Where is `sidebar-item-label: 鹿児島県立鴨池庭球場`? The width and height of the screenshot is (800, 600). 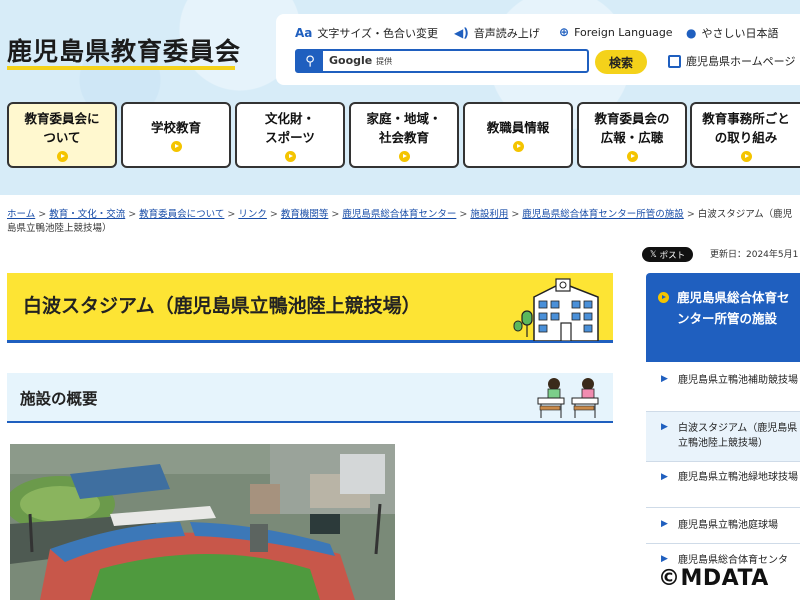
sidebar-item-label: 鹿児島県立鴨池庭球場 is located at coordinates (728, 525).